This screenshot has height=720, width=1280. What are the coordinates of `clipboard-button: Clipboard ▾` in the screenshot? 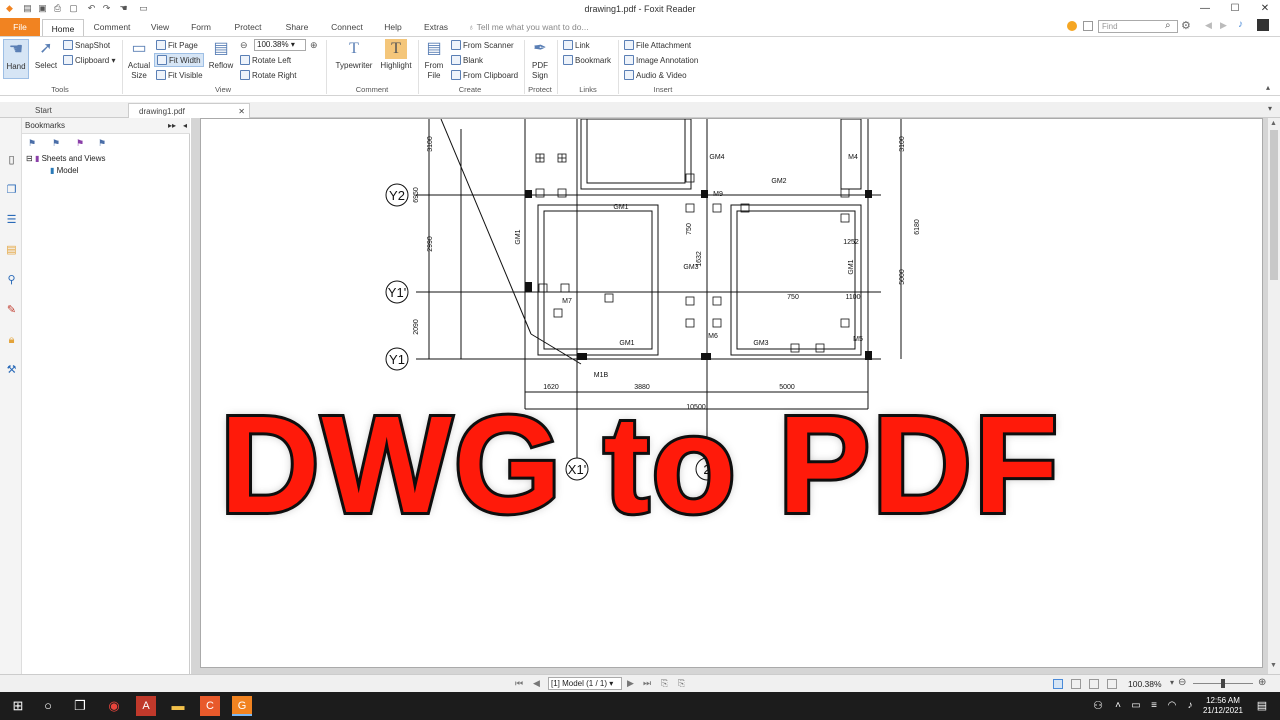 It's located at (89, 60).